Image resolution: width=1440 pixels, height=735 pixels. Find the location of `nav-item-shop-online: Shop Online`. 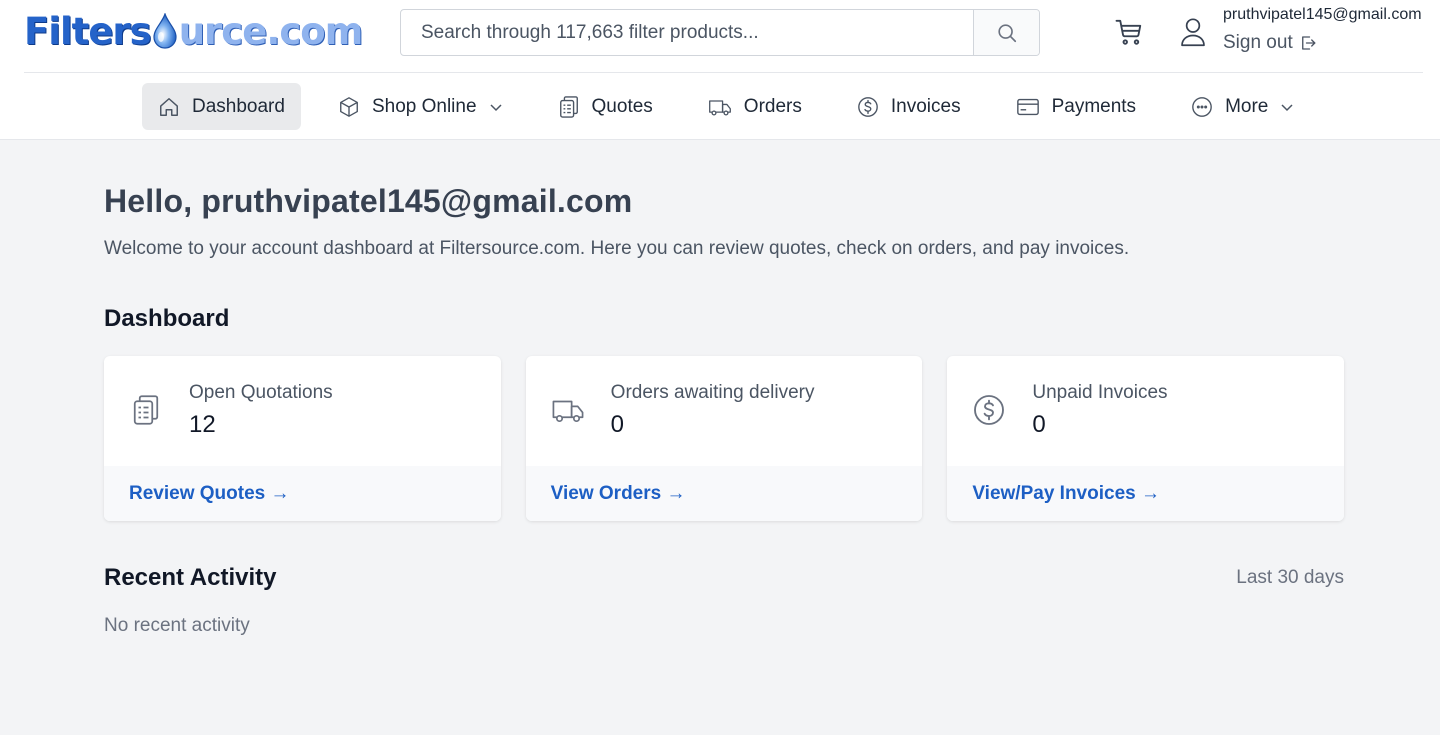

nav-item-shop-online: Shop Online is located at coordinates (420, 106).